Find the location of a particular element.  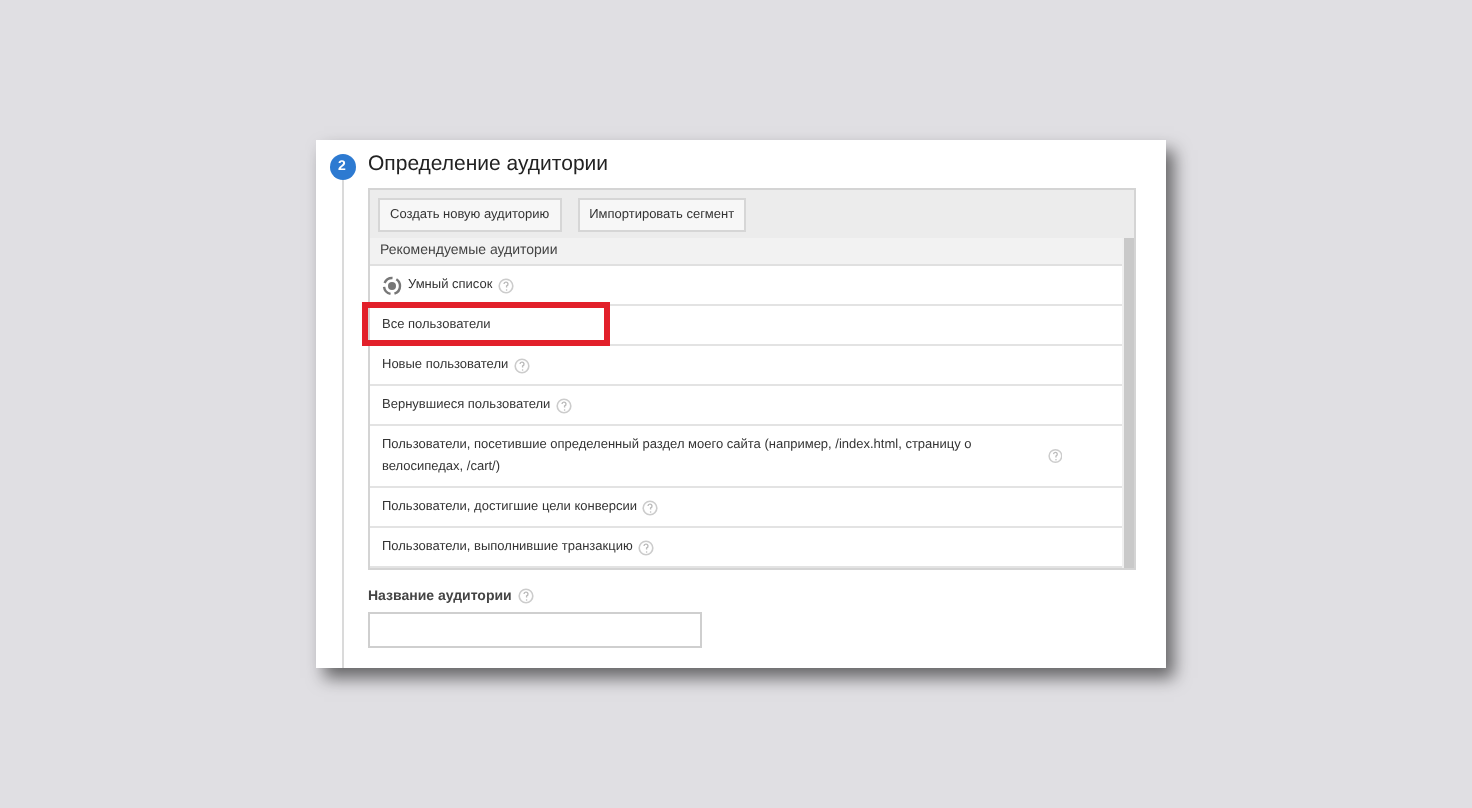

scrollbar is located at coordinates (1128, 403).